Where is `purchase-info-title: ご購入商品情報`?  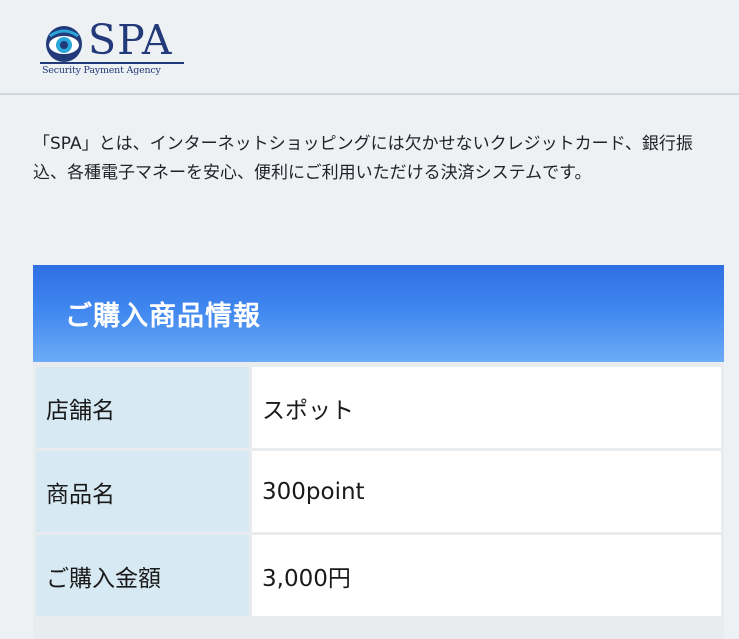 purchase-info-title: ご購入商品情報 is located at coordinates (163, 316).